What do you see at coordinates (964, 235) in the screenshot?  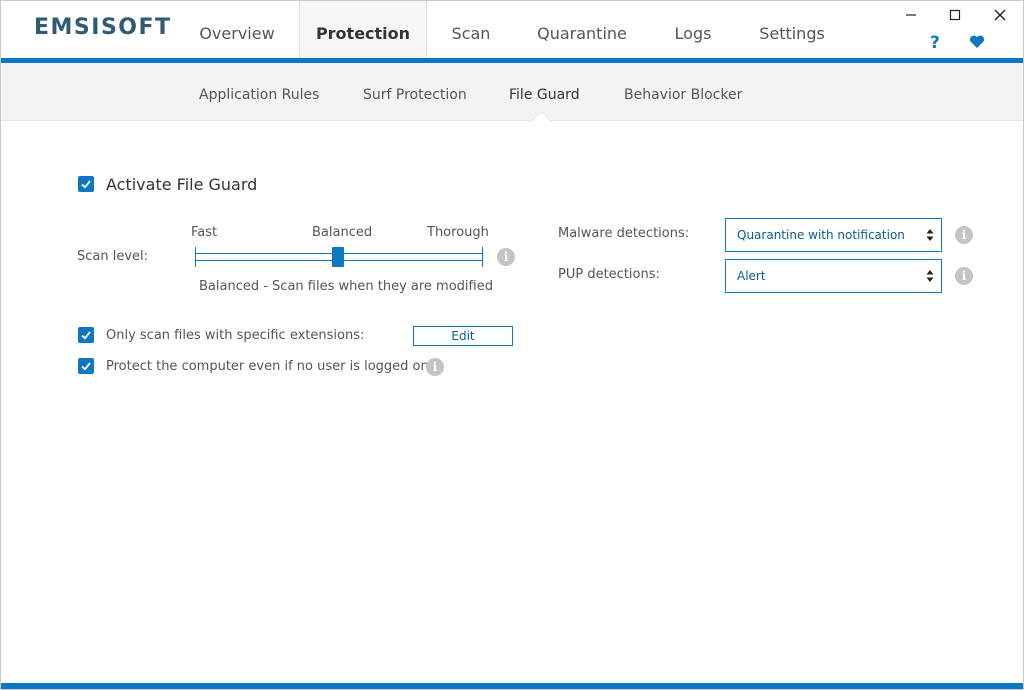 I see `malware-info-icon: i` at bounding box center [964, 235].